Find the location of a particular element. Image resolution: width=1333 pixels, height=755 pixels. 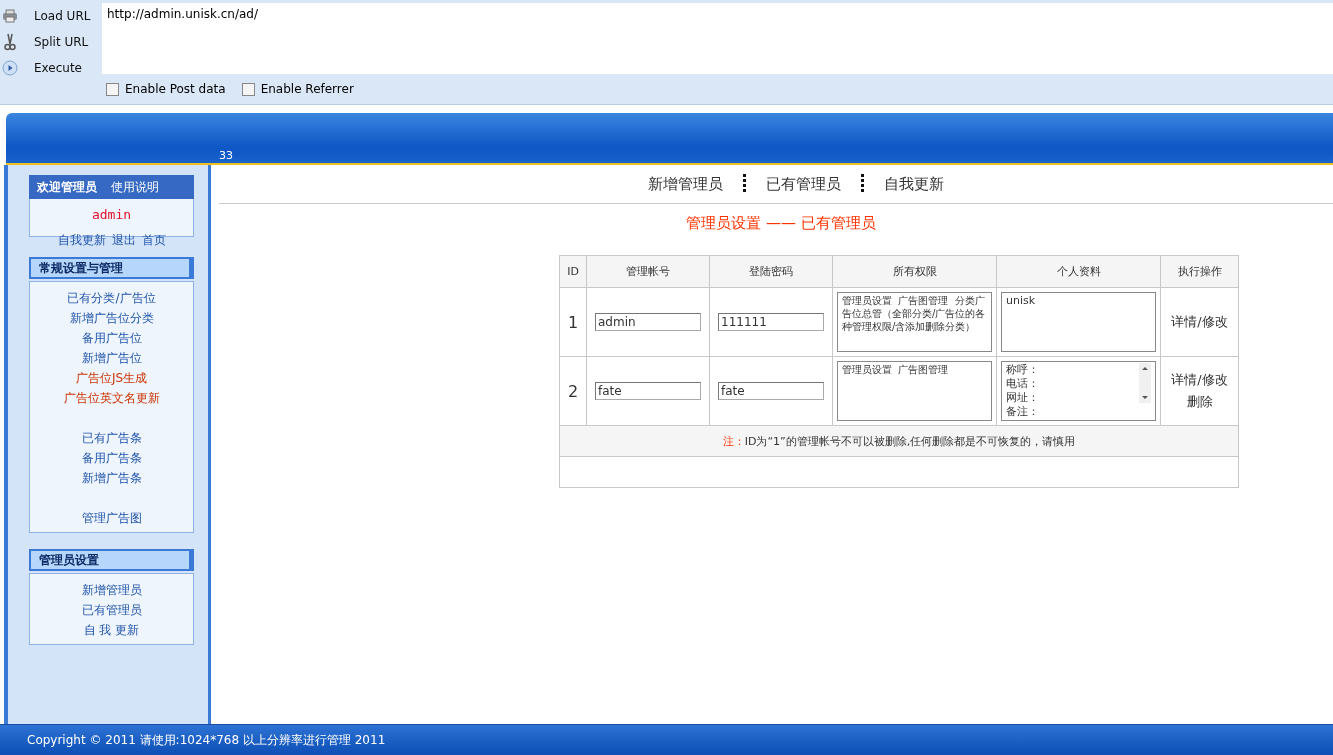

username-text: admin is located at coordinates (111, 214).